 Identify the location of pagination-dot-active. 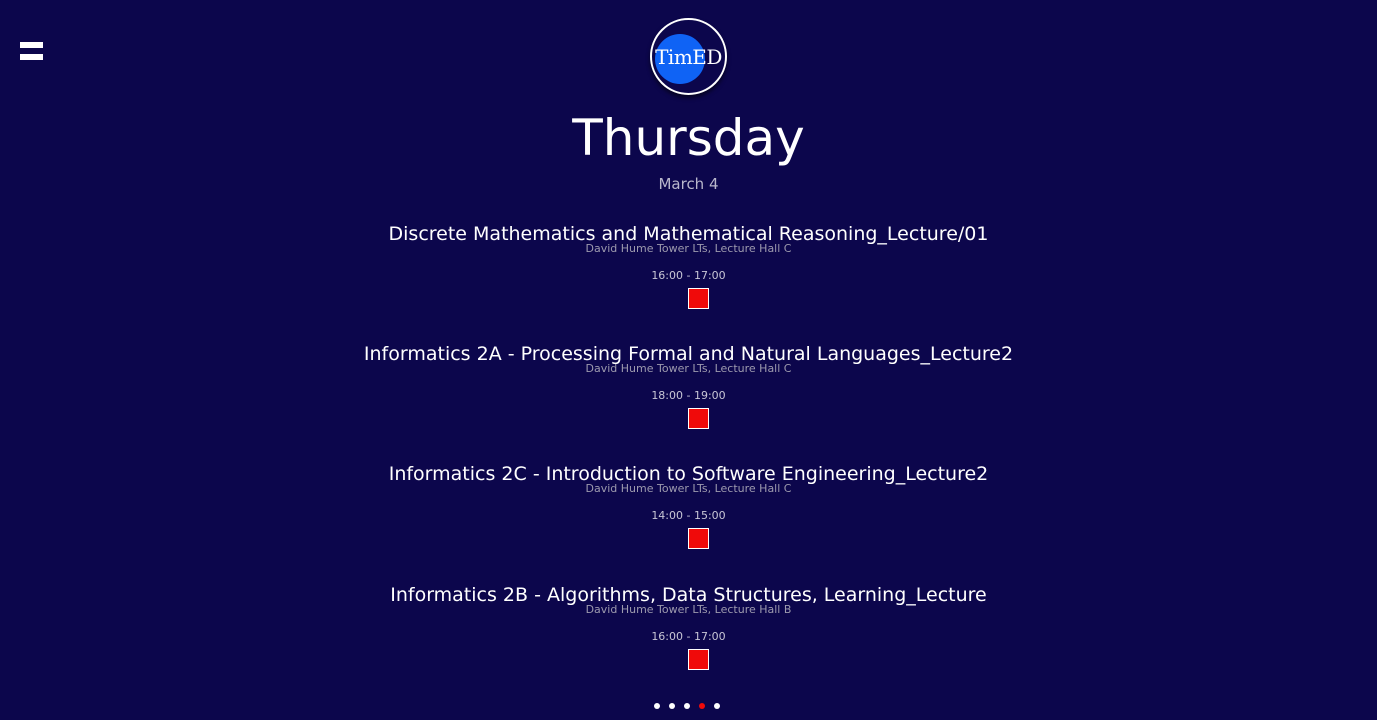
(702, 706).